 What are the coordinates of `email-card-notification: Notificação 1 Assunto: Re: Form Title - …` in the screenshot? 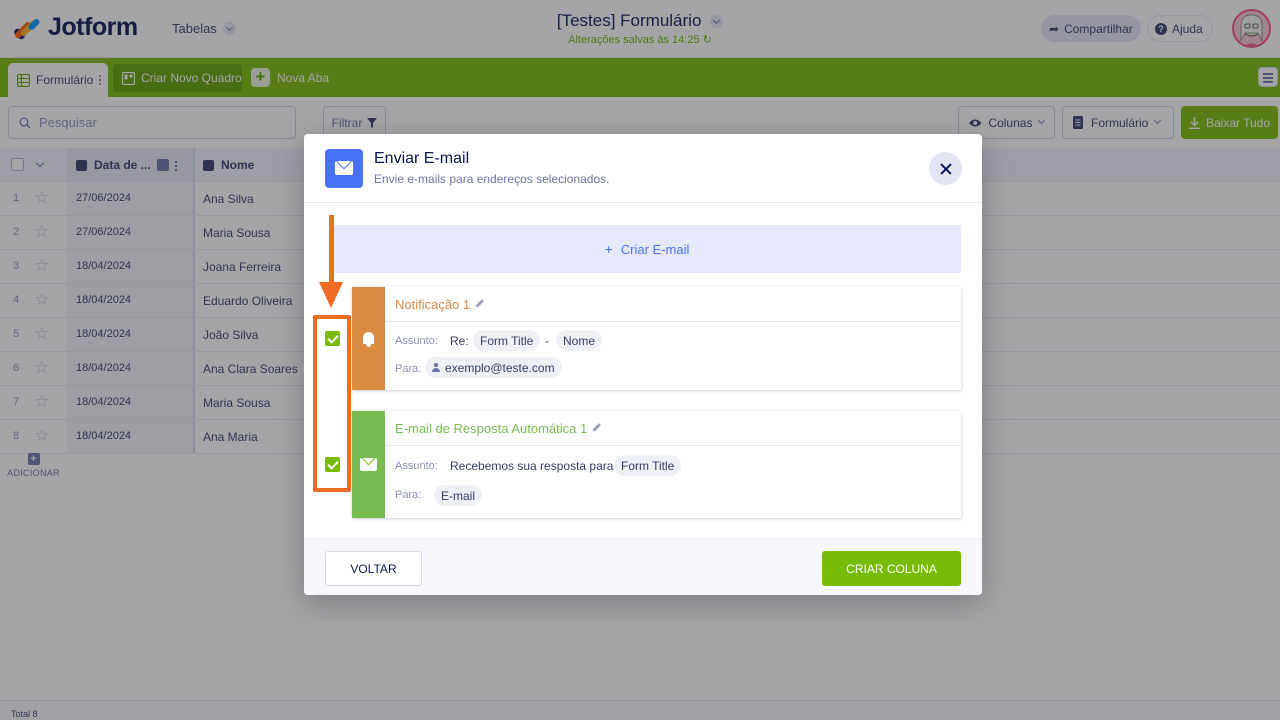 It's located at (656, 338).